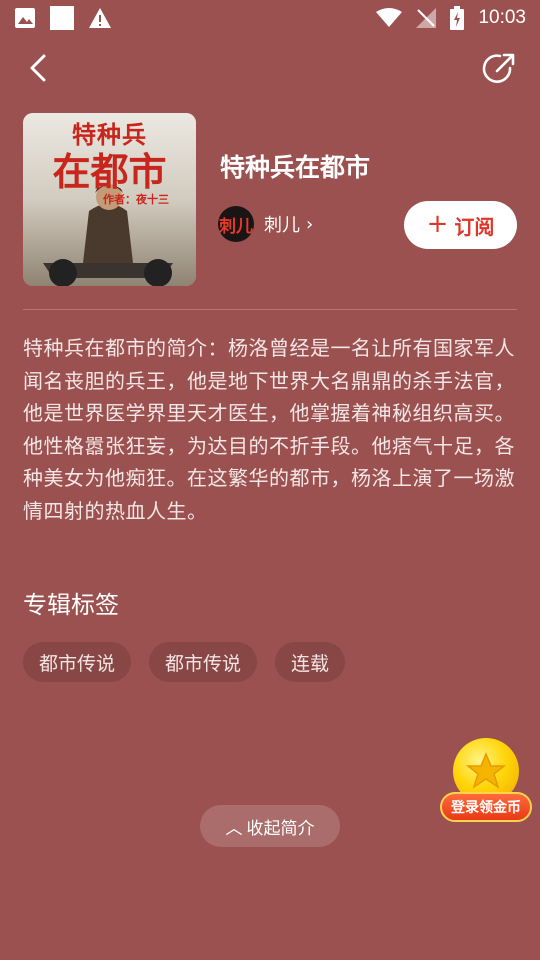  I want to click on plus-icon: +, so click(437, 223).